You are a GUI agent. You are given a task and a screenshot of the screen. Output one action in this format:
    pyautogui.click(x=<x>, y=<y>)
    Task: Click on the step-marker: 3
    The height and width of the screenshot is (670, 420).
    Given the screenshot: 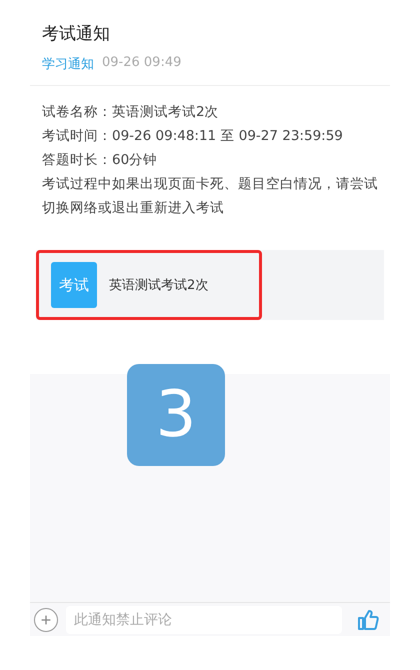 What is the action you would take?
    pyautogui.click(x=176, y=415)
    